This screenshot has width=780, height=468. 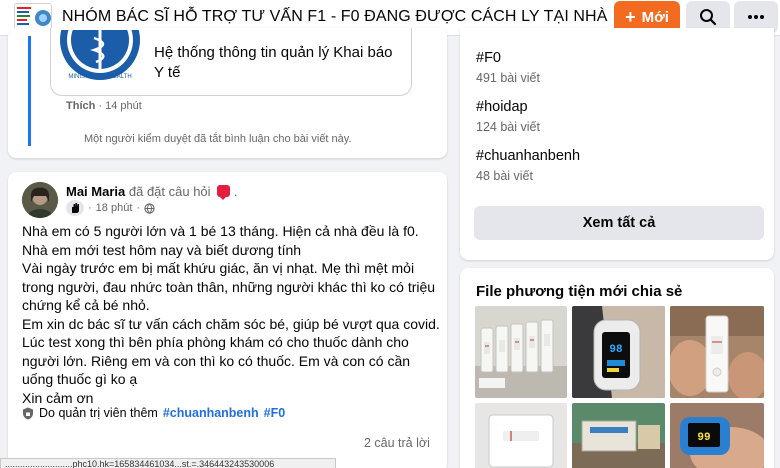 I want to click on post-meta: · 18 phút ·, so click(x=110, y=208).